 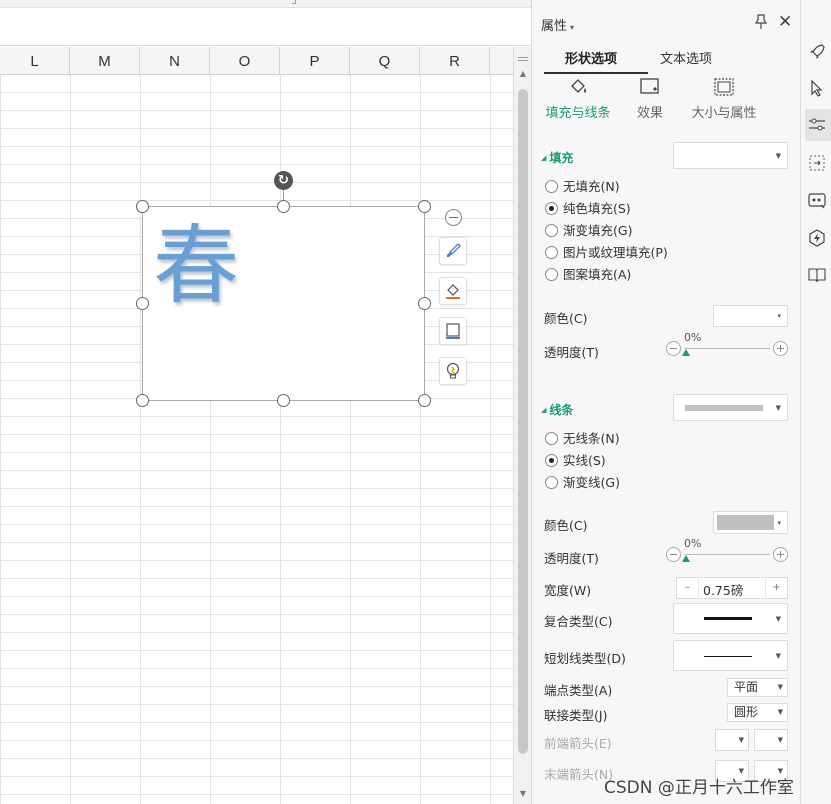 What do you see at coordinates (761, 22) in the screenshot?
I see `pin-icon` at bounding box center [761, 22].